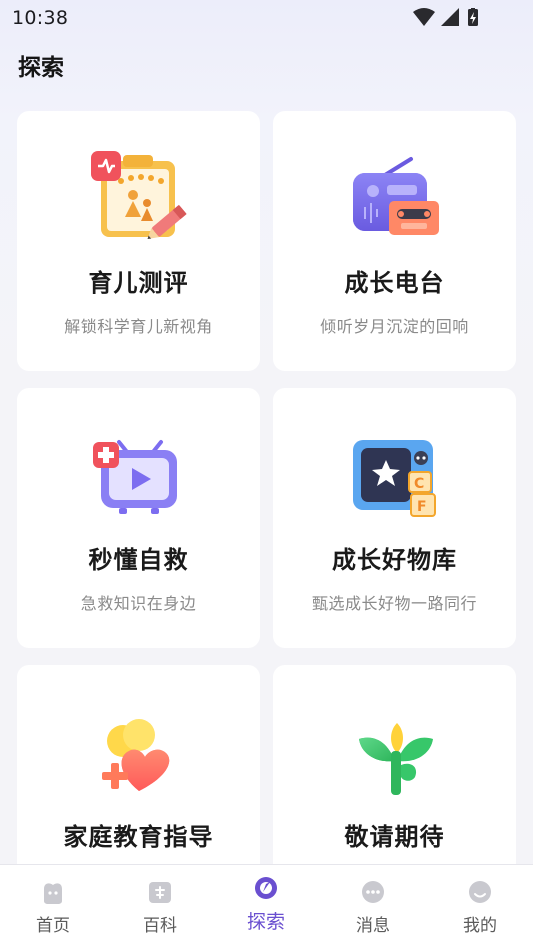 The image size is (533, 948). What do you see at coordinates (394, 326) in the screenshot?
I see `card-subtitle: 倾听岁月沉淀的回响` at bounding box center [394, 326].